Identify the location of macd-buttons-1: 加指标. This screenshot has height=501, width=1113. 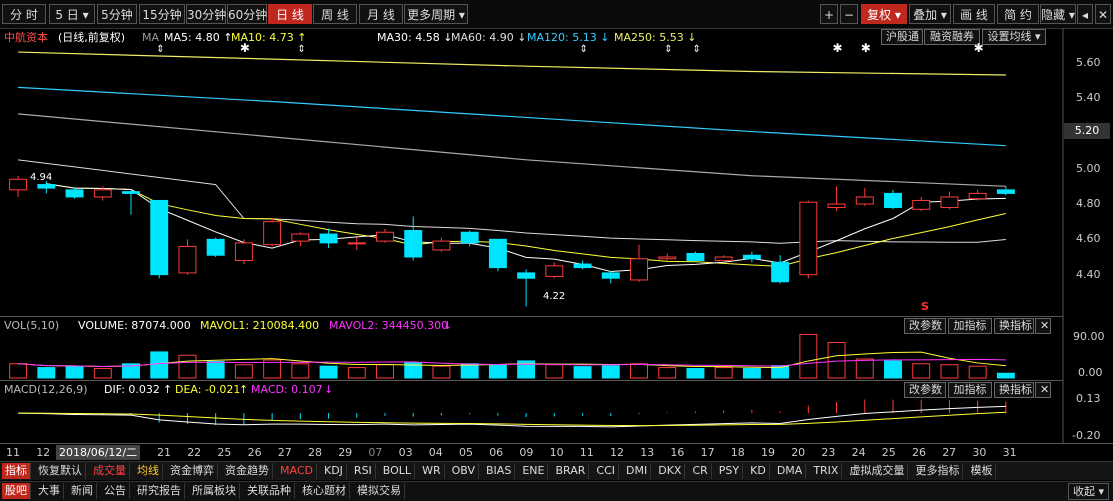
(970, 390).